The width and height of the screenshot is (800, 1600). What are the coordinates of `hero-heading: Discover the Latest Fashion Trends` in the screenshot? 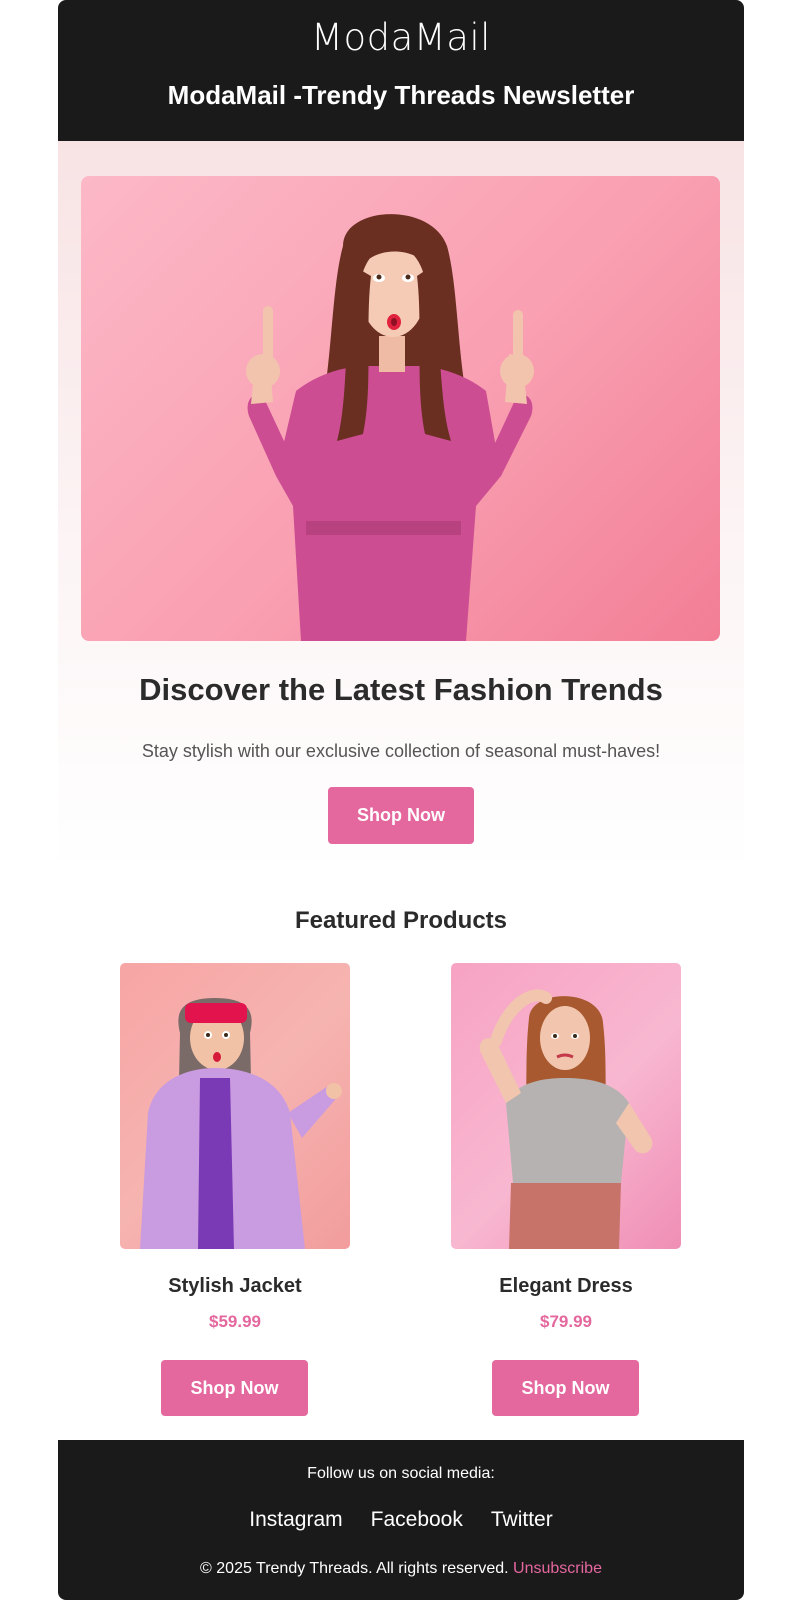 It's located at (401, 689).